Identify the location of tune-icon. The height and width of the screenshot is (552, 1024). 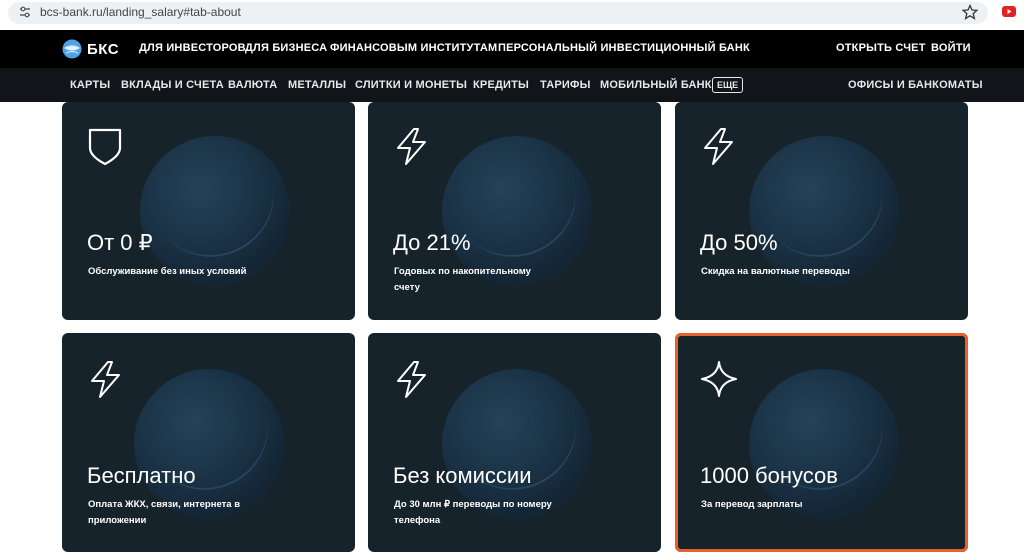
(25, 12).